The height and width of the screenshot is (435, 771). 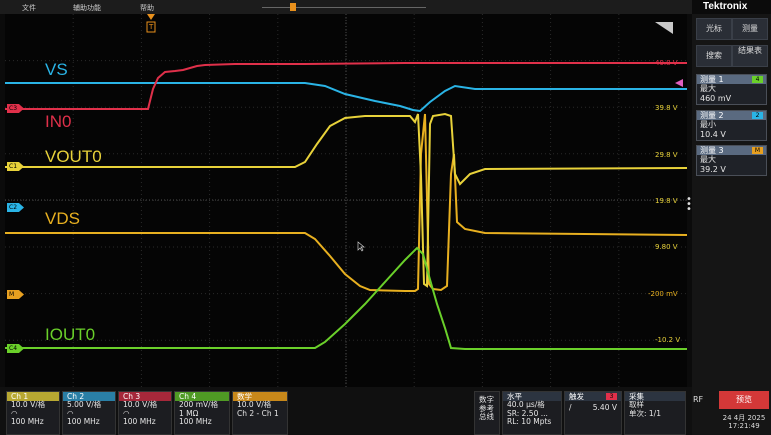 What do you see at coordinates (725, 6) in the screenshot?
I see `brand-logo: Tektronix` at bounding box center [725, 6].